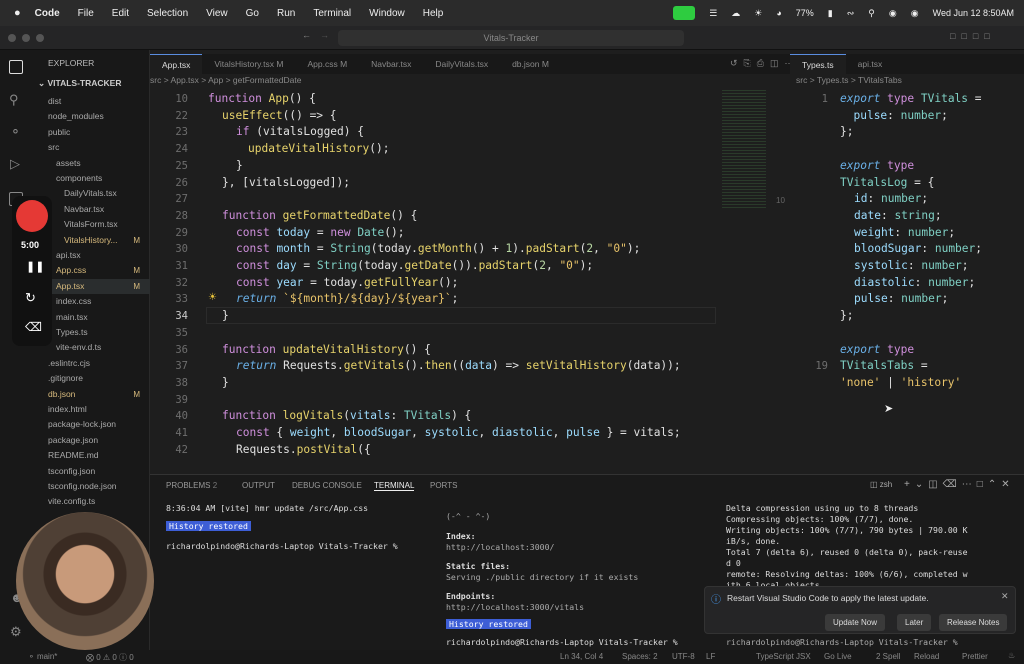  I want to click on panel-tab-problems: PROBLEMS 2, so click(191, 485).